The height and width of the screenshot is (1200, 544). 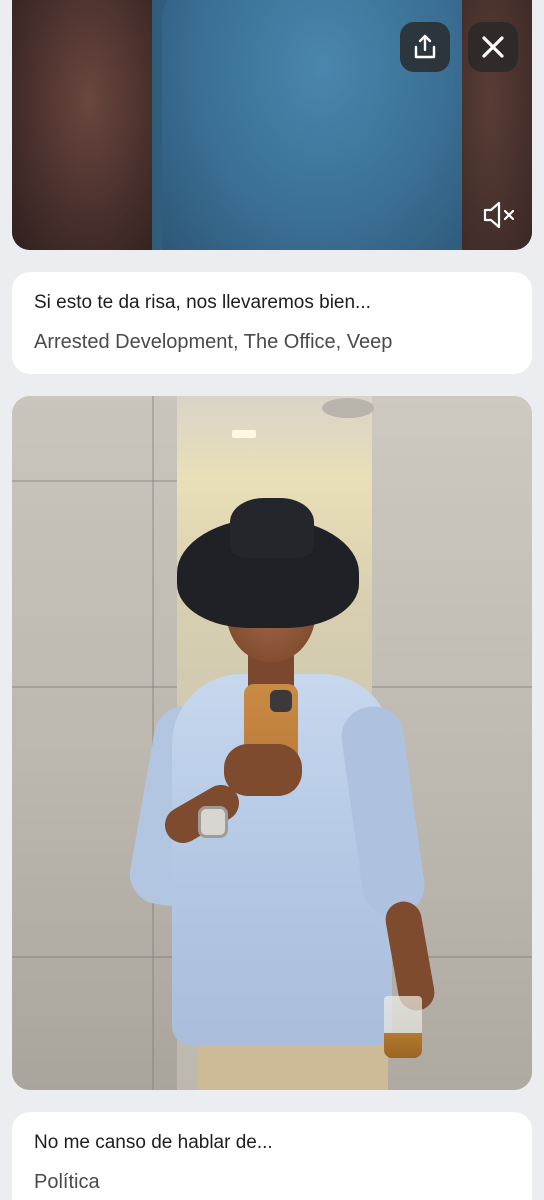 I want to click on cowboy-hat-crown, so click(x=272, y=528).